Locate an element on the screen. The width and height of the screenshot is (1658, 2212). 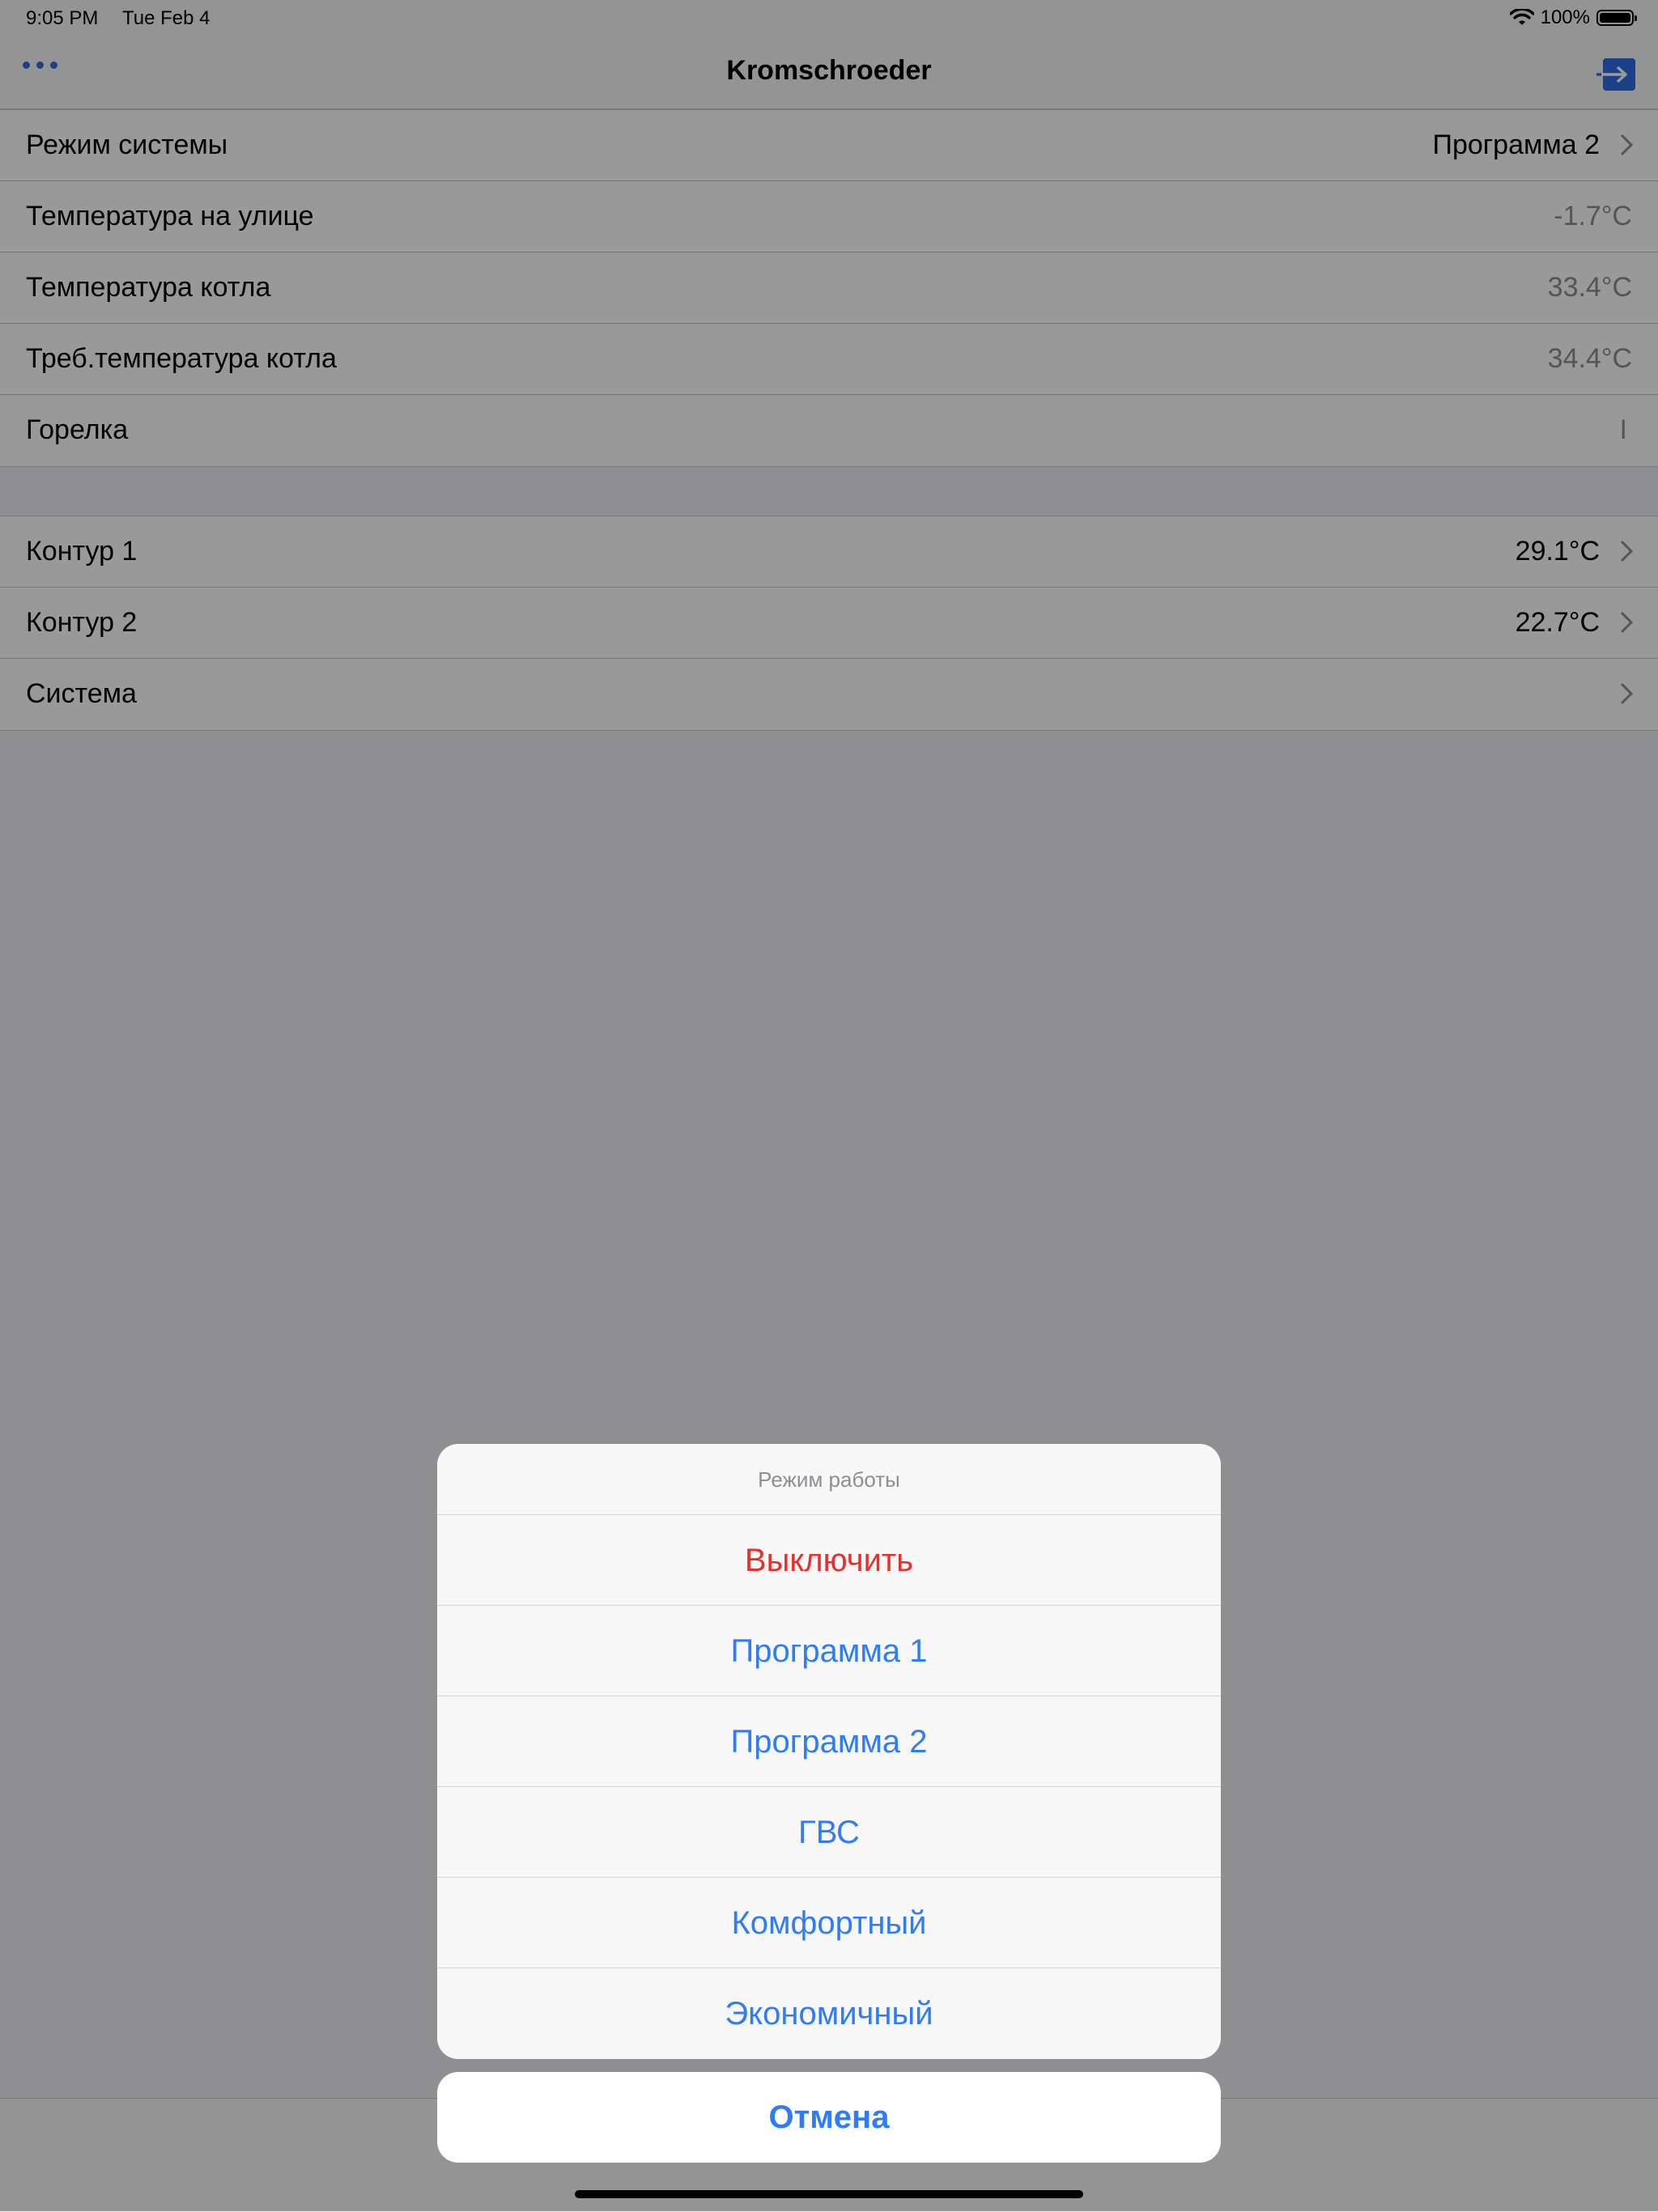
action-sheet-title: Режим работы is located at coordinates (829, 1479).